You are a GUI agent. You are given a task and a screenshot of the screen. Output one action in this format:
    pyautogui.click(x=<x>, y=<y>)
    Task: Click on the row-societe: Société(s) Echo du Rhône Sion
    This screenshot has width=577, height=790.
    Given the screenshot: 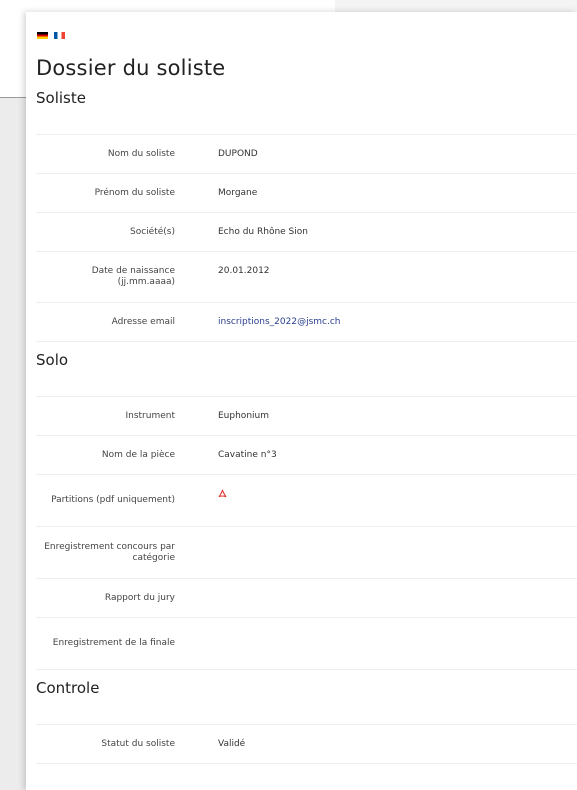 What is the action you would take?
    pyautogui.click(x=306, y=232)
    